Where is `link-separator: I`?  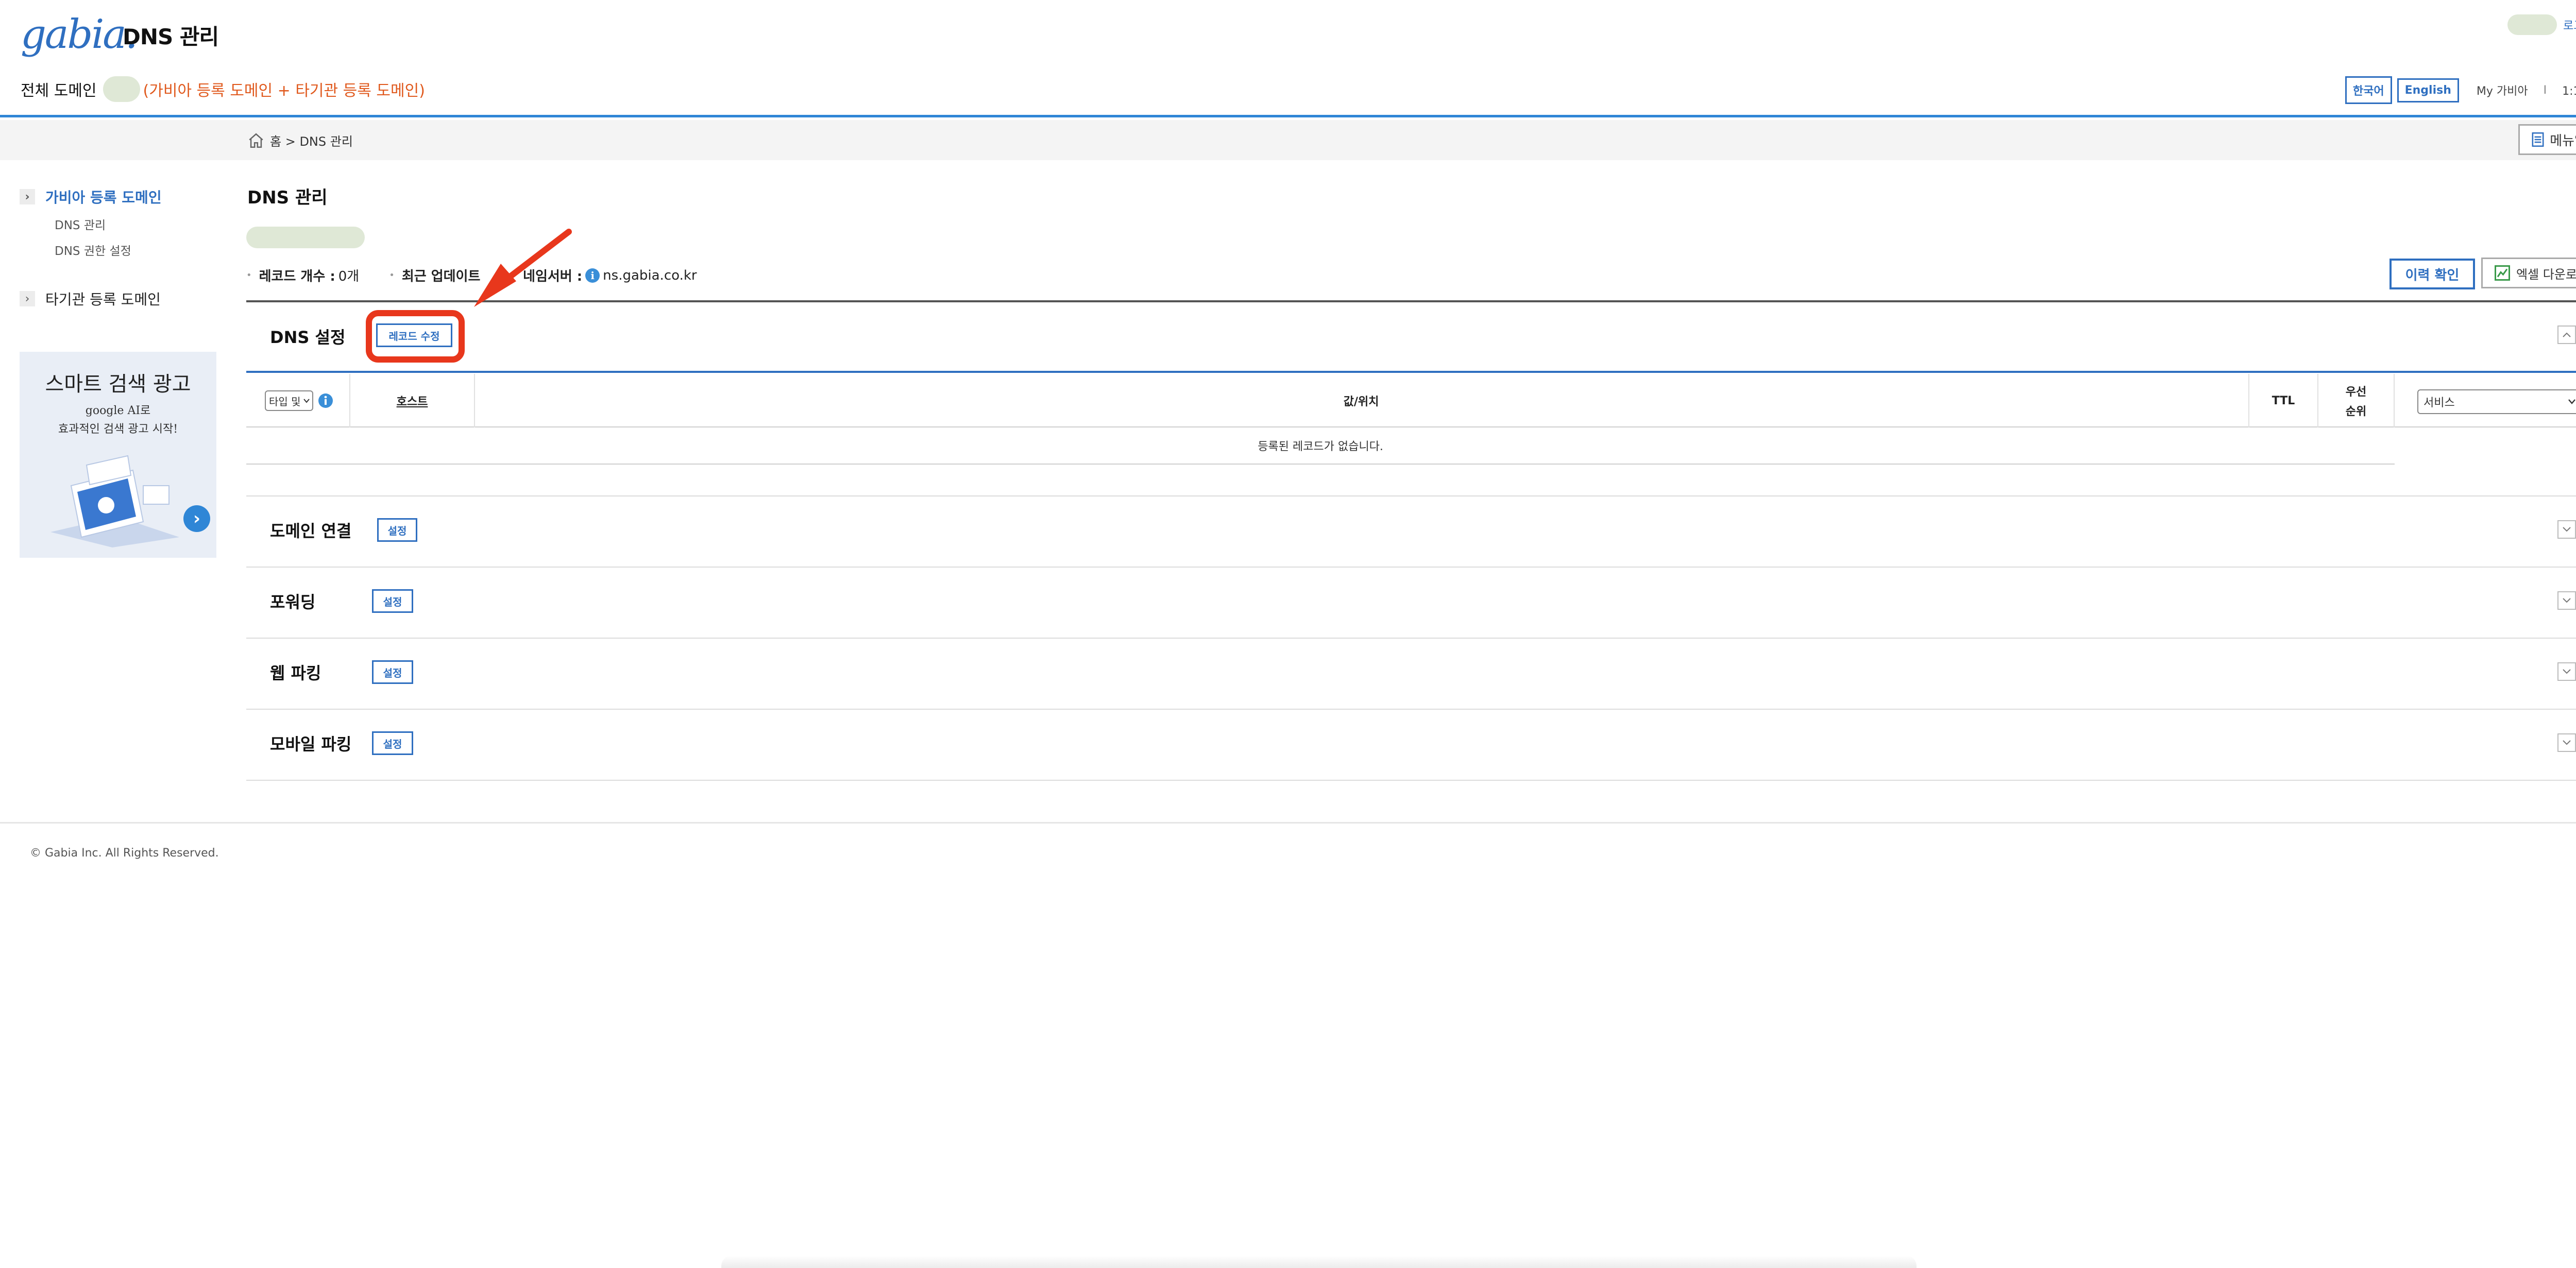 link-separator: I is located at coordinates (2545, 90).